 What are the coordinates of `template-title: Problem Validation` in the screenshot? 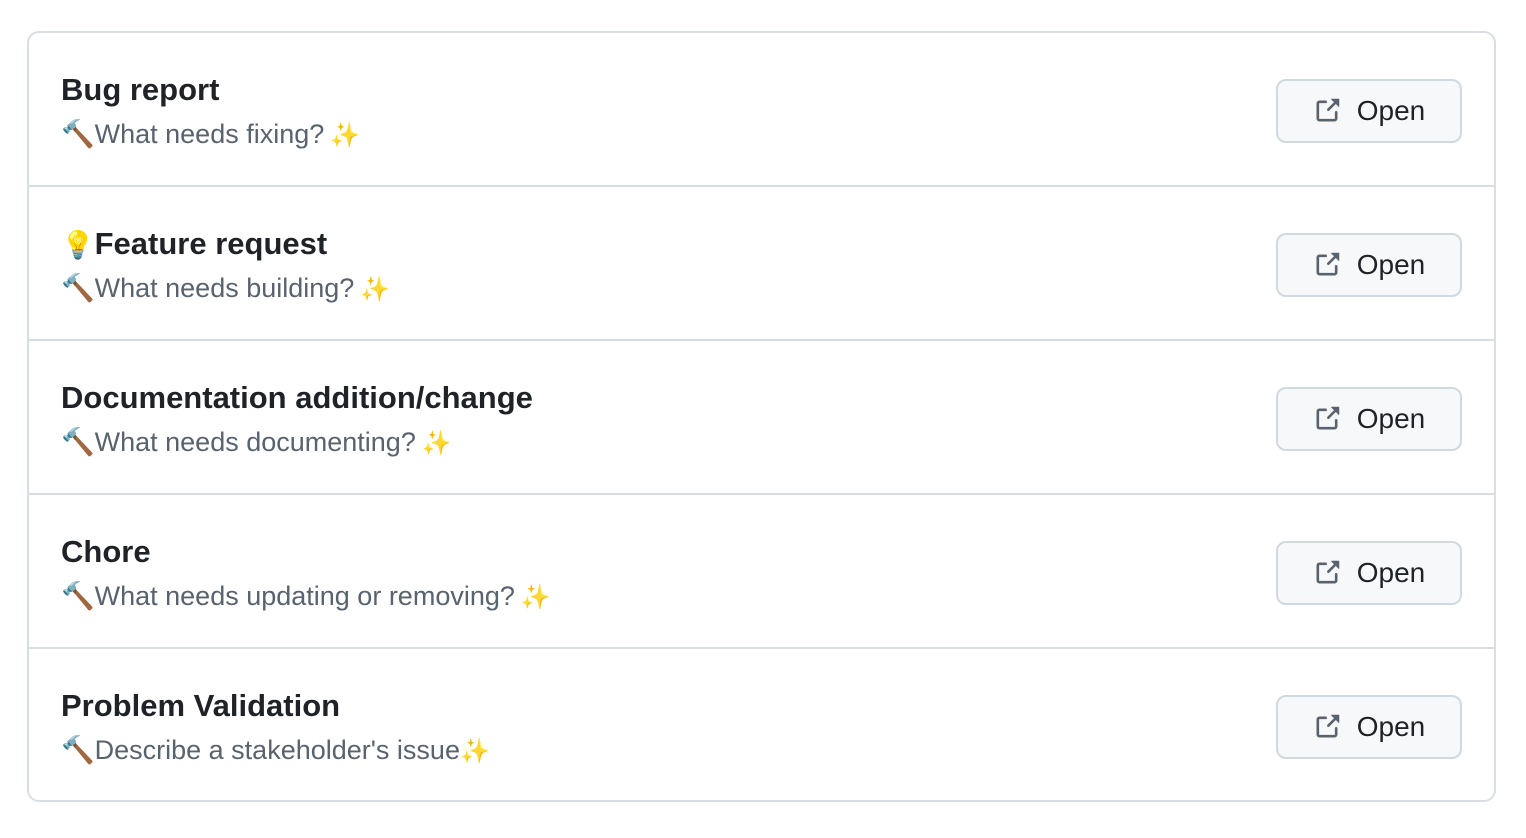 It's located at (201, 705).